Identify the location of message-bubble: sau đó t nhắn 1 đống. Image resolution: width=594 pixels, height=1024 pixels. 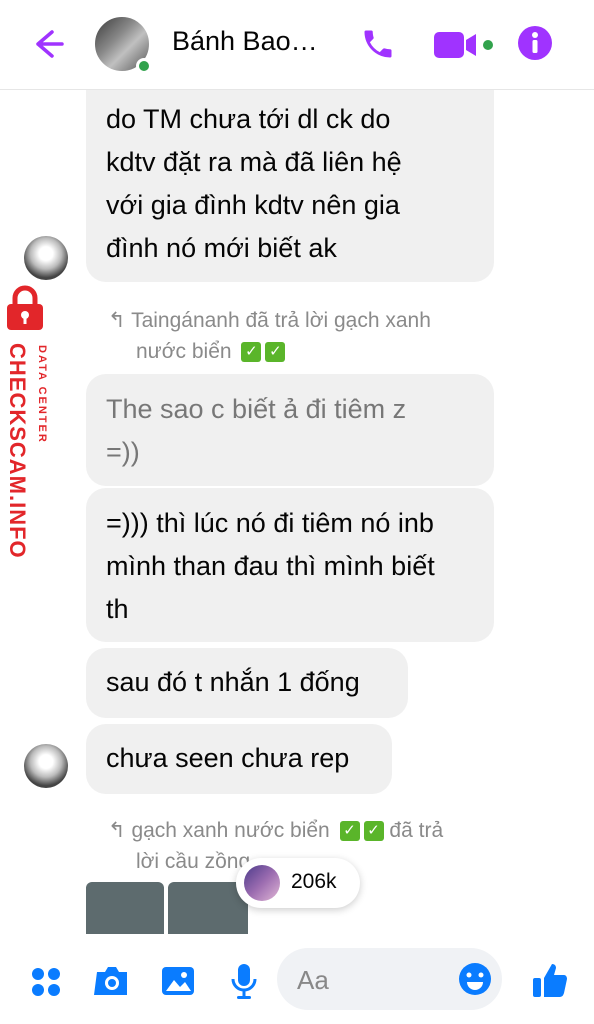
(247, 683).